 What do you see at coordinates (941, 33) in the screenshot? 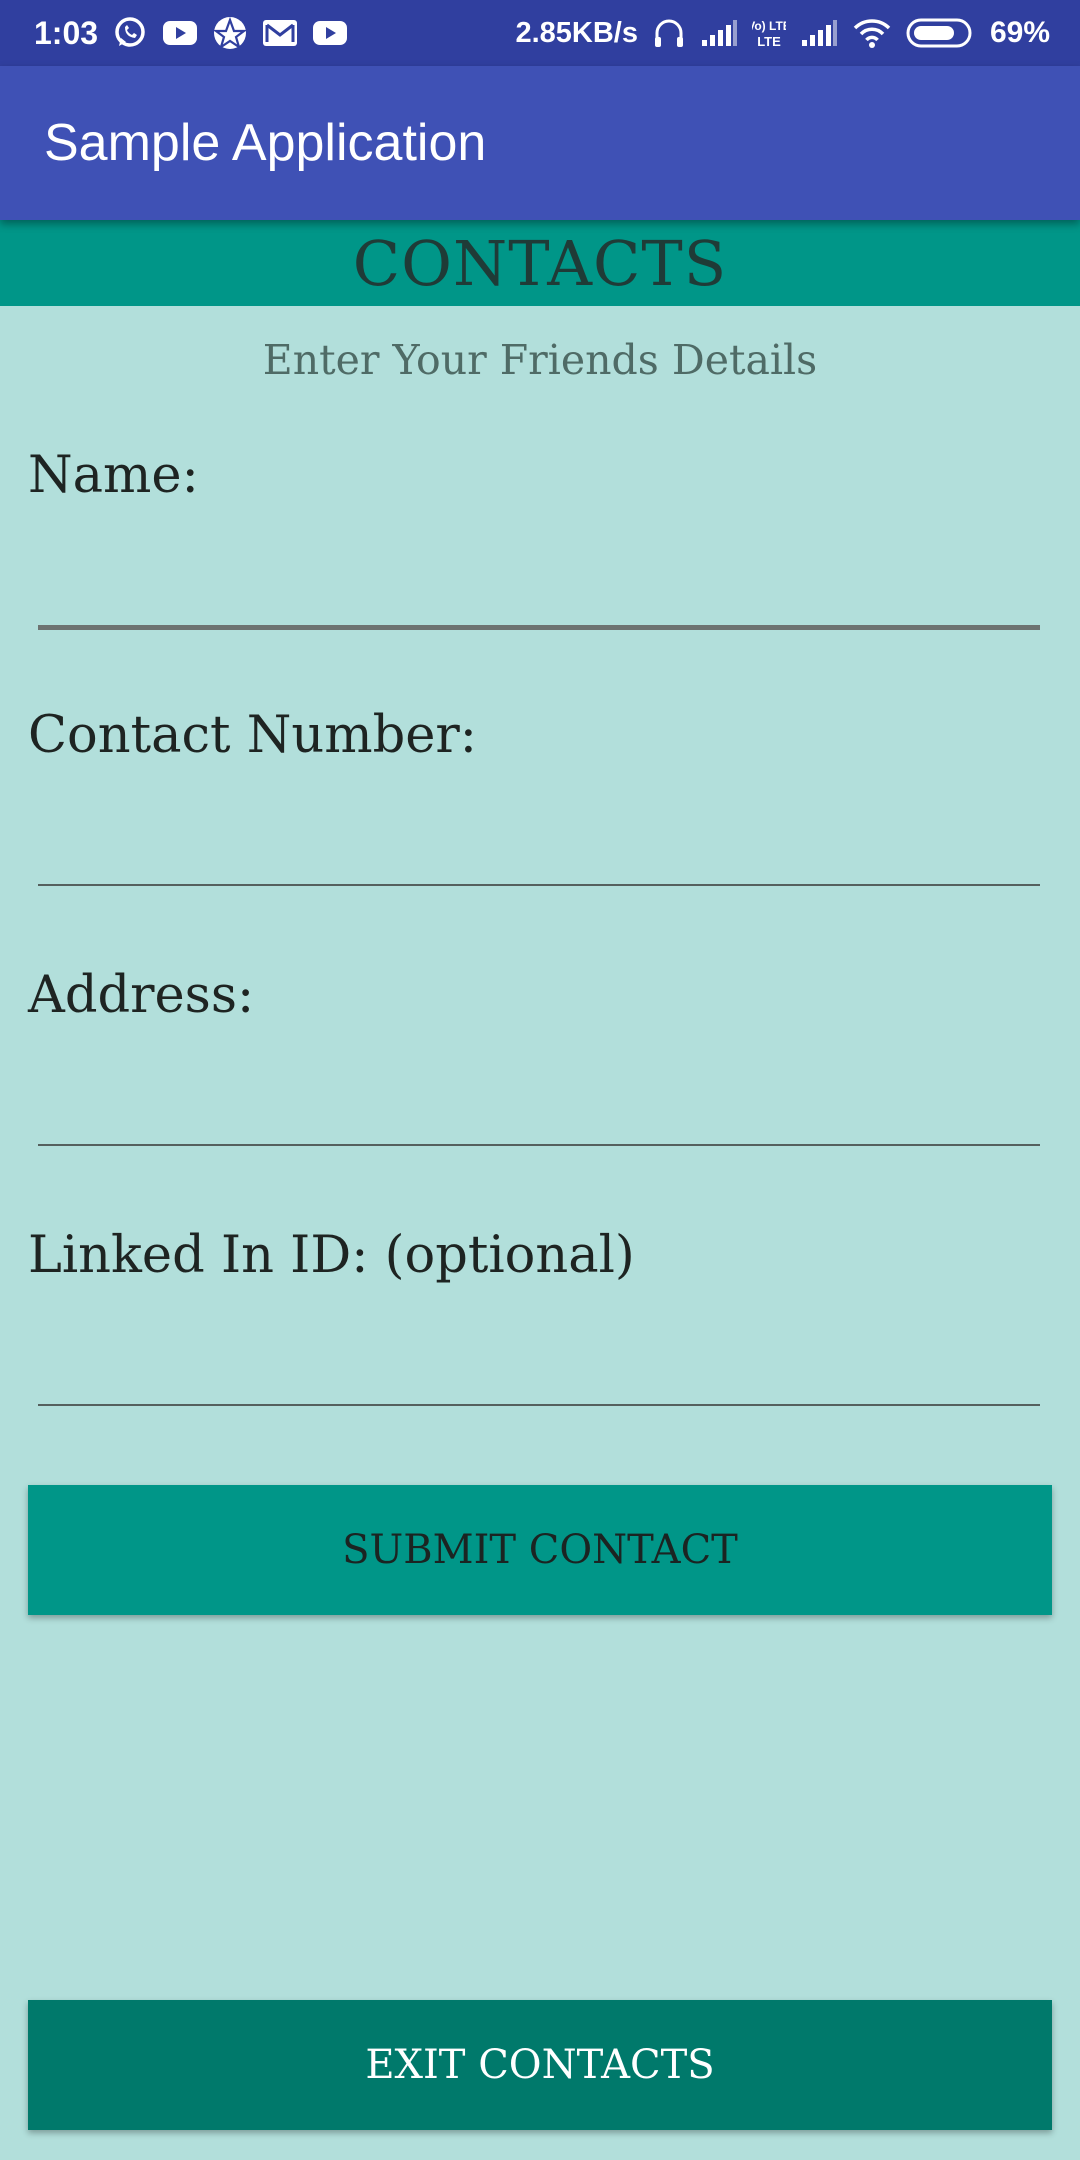
I see `battery-icon` at bounding box center [941, 33].